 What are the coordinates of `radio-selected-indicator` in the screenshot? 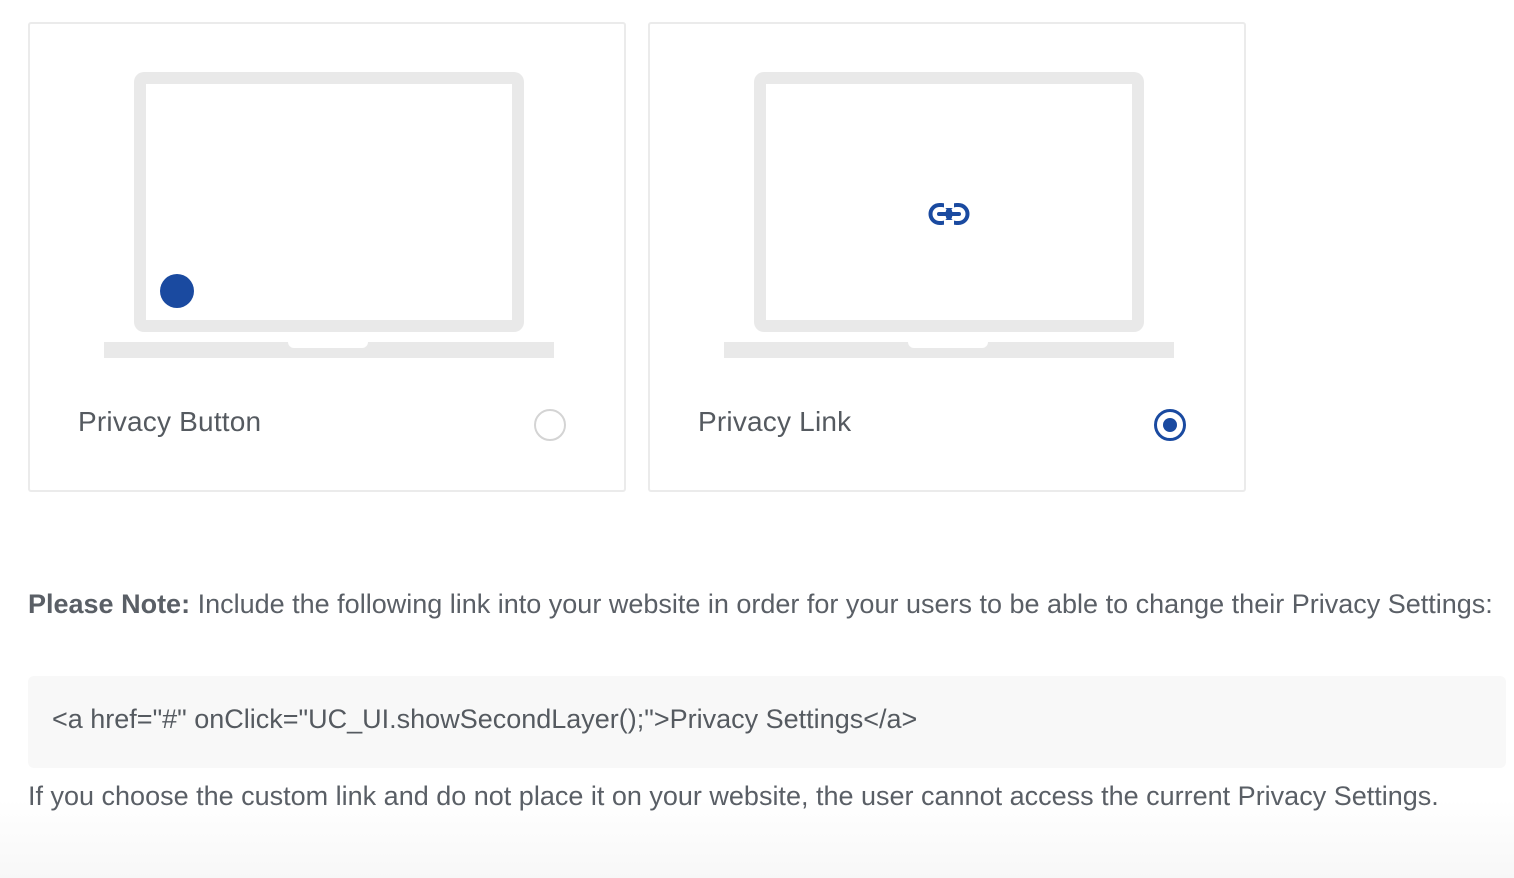 It's located at (1170, 425).